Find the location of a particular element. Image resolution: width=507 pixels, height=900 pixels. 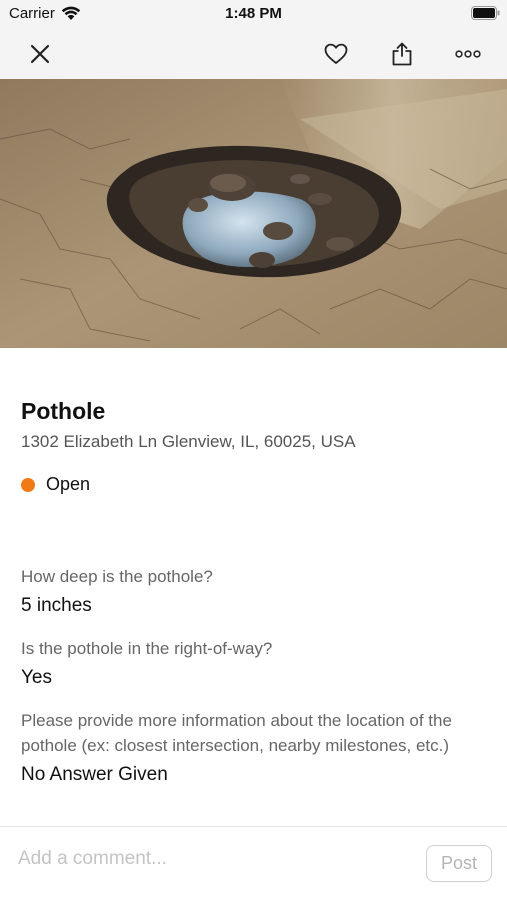

share-button is located at coordinates (402, 53).